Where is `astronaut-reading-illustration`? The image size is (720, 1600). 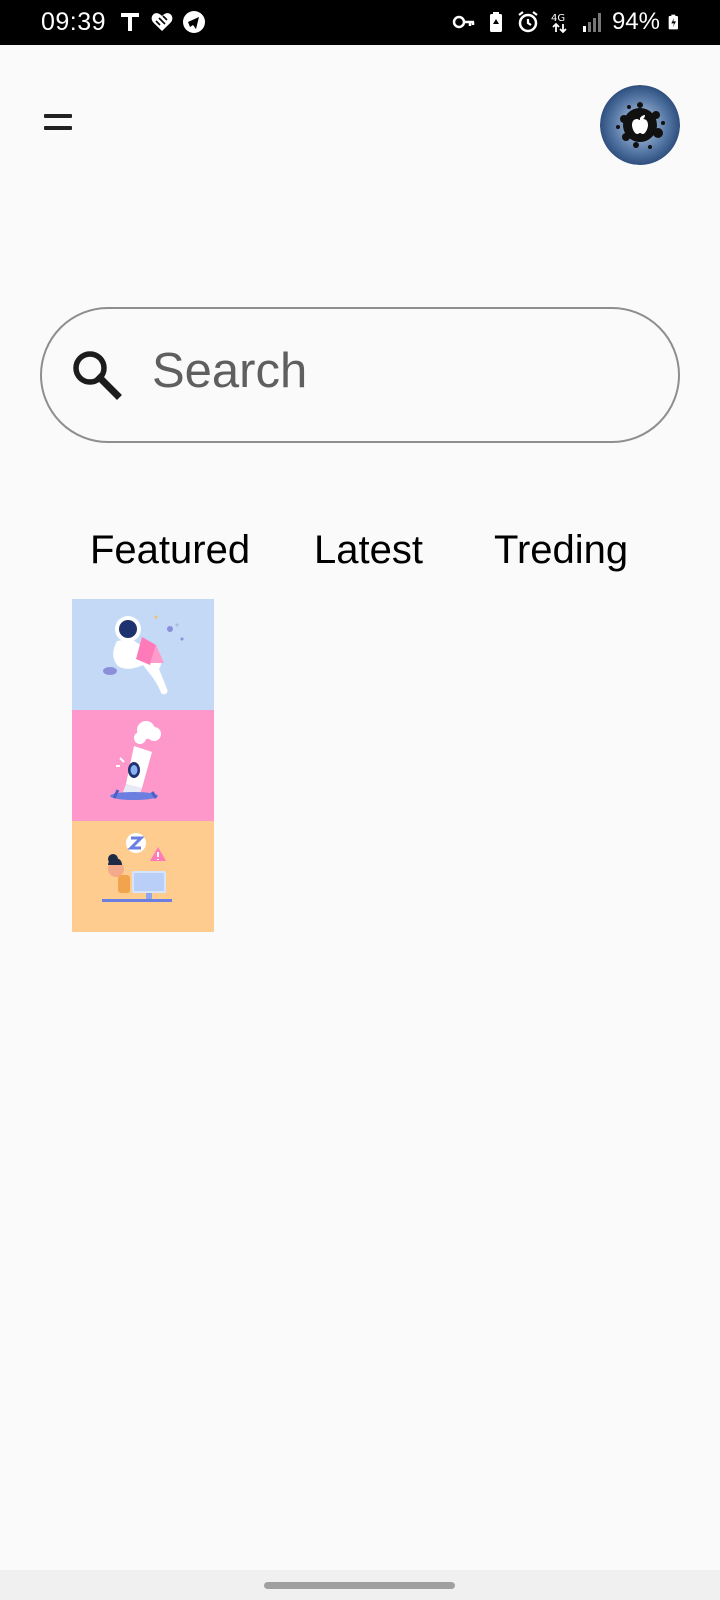
astronaut-reading-illustration is located at coordinates (143, 655).